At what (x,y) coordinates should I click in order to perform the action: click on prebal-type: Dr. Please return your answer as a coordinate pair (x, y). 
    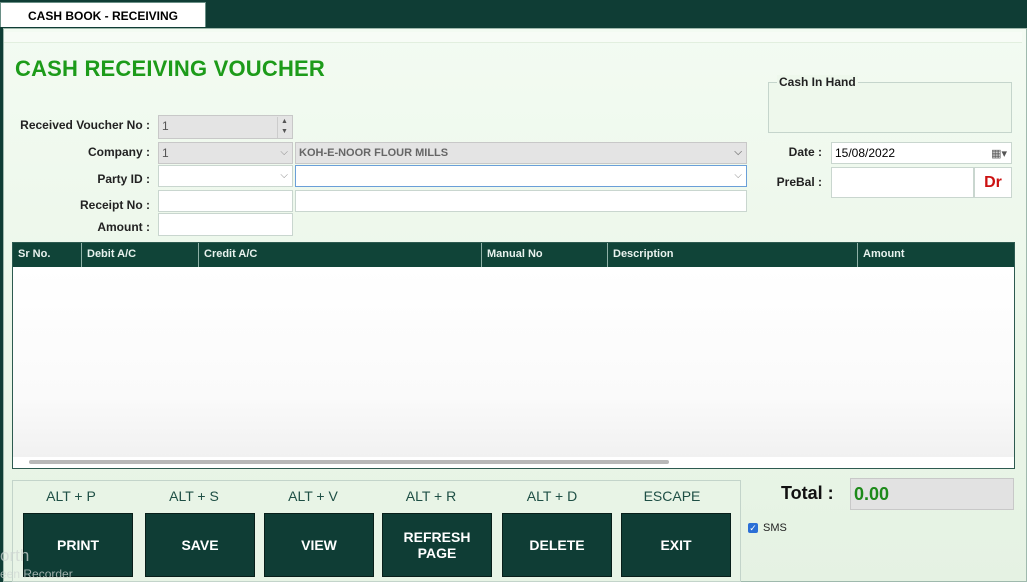
    Looking at the image, I should click on (993, 182).